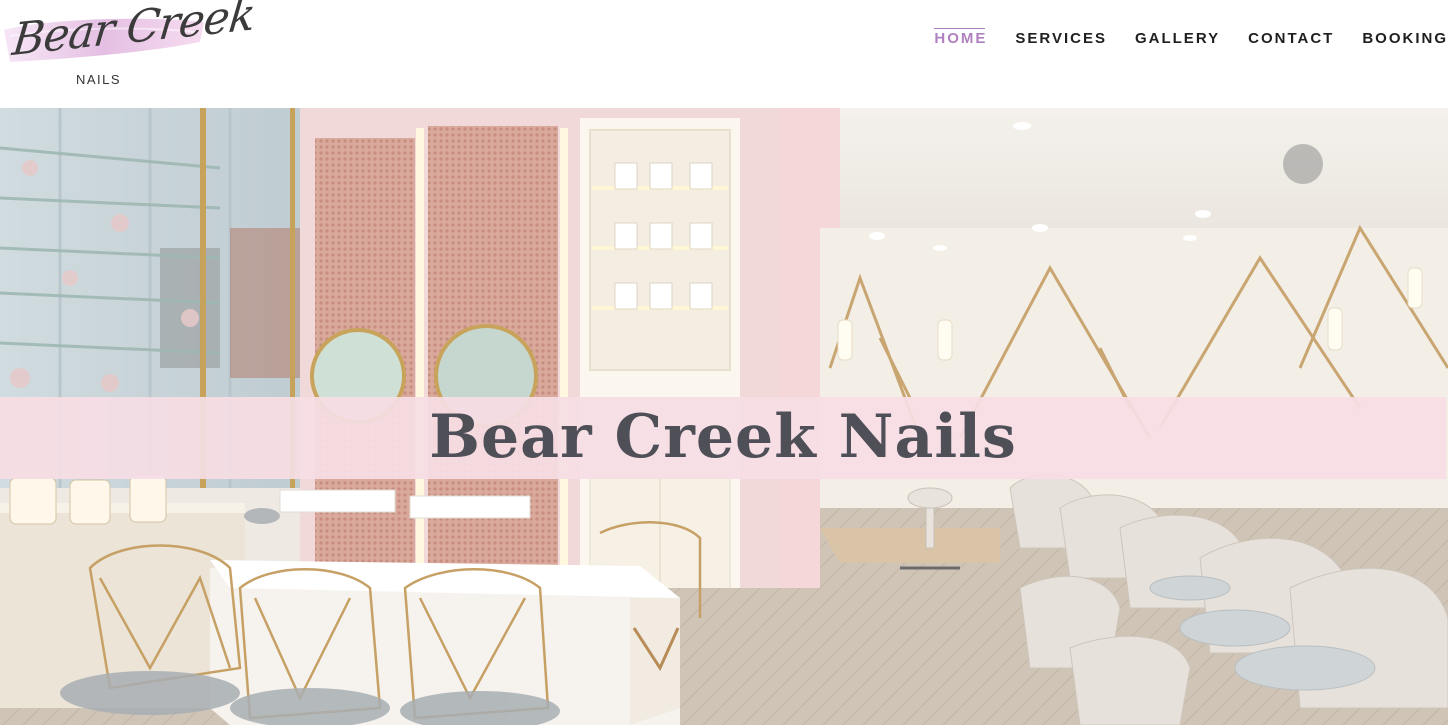 The width and height of the screenshot is (1448, 725). I want to click on hero-title: Bear Creek Nails, so click(723, 437).